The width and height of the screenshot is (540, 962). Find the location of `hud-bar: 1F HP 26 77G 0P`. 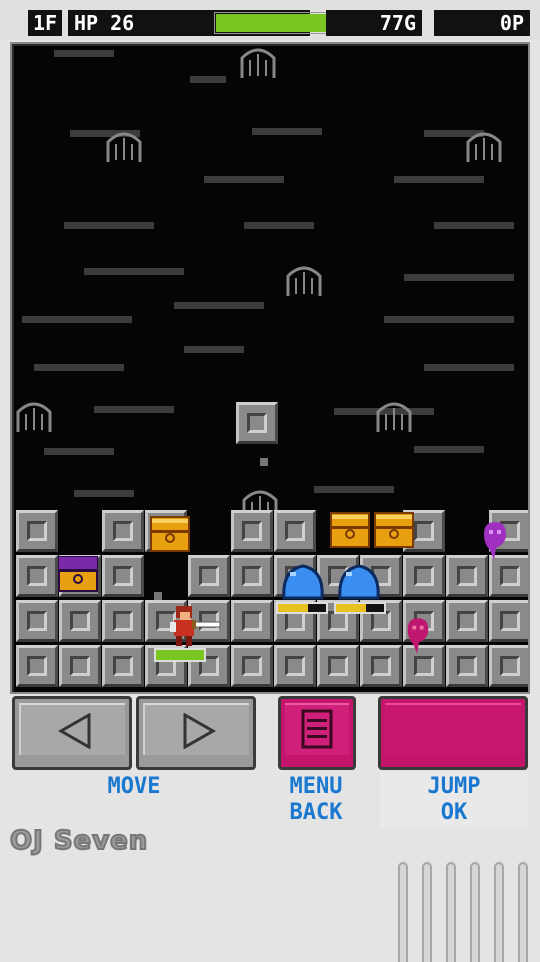

hud-bar: 1F HP 26 77G 0P is located at coordinates (270, 20).